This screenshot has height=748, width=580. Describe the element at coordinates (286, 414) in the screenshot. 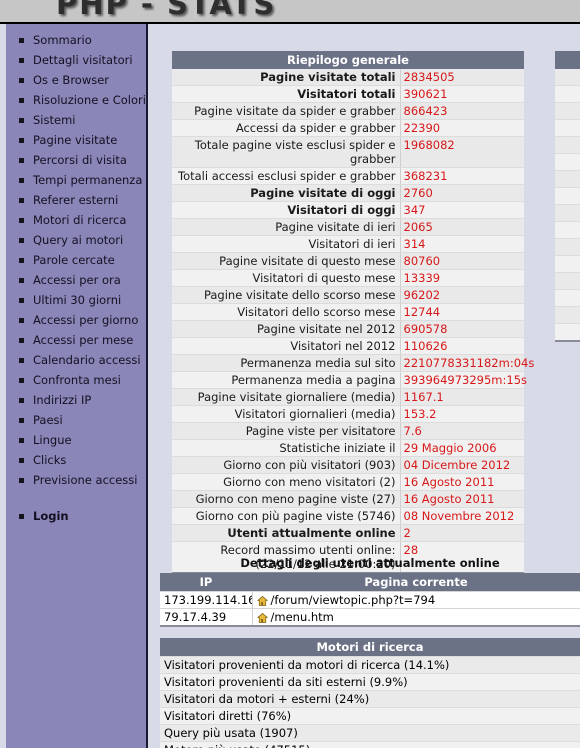

I see `summary-row-label: Visitatori giornalieri (media)` at that location.